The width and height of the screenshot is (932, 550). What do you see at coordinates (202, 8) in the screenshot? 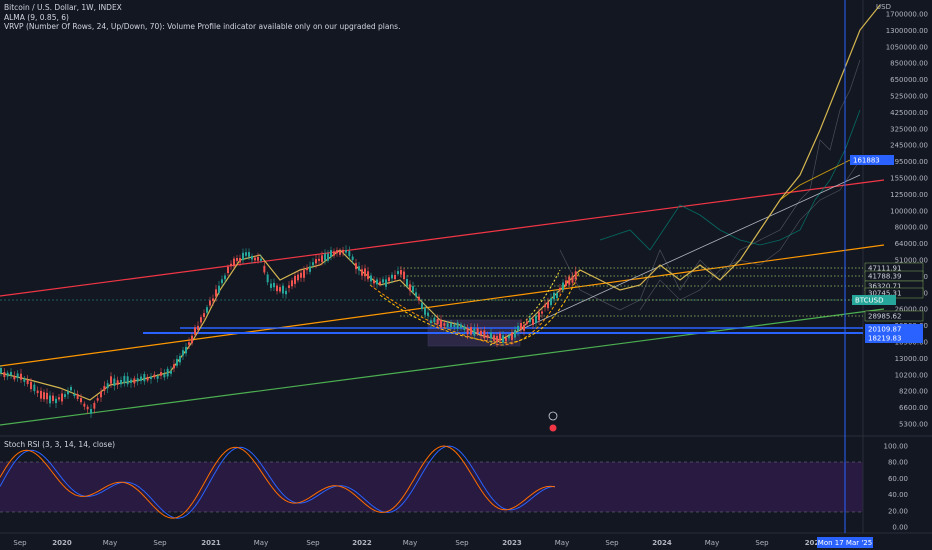
I see `symbol-title: Bitcoin / U.S. Dollar, 1W, INDEX` at bounding box center [202, 8].